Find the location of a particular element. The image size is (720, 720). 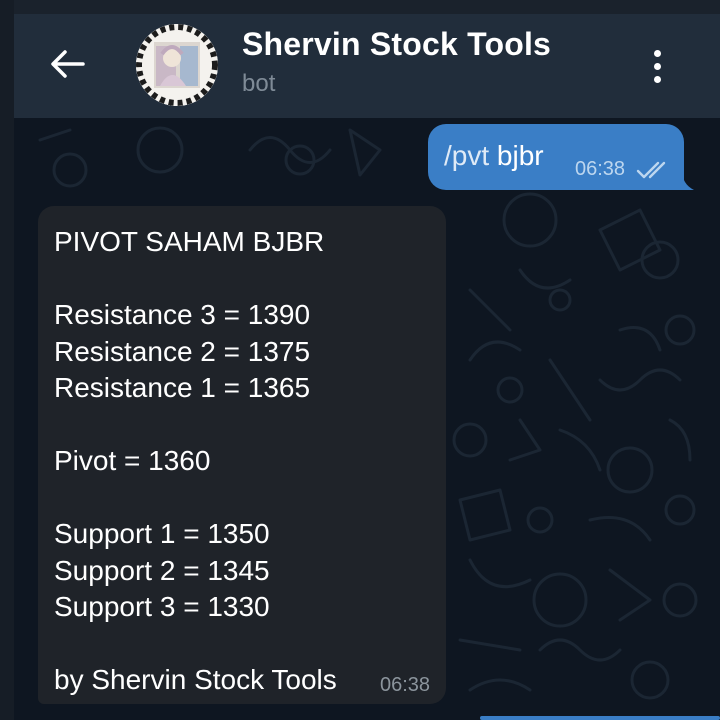

back-button is located at coordinates (68, 66).